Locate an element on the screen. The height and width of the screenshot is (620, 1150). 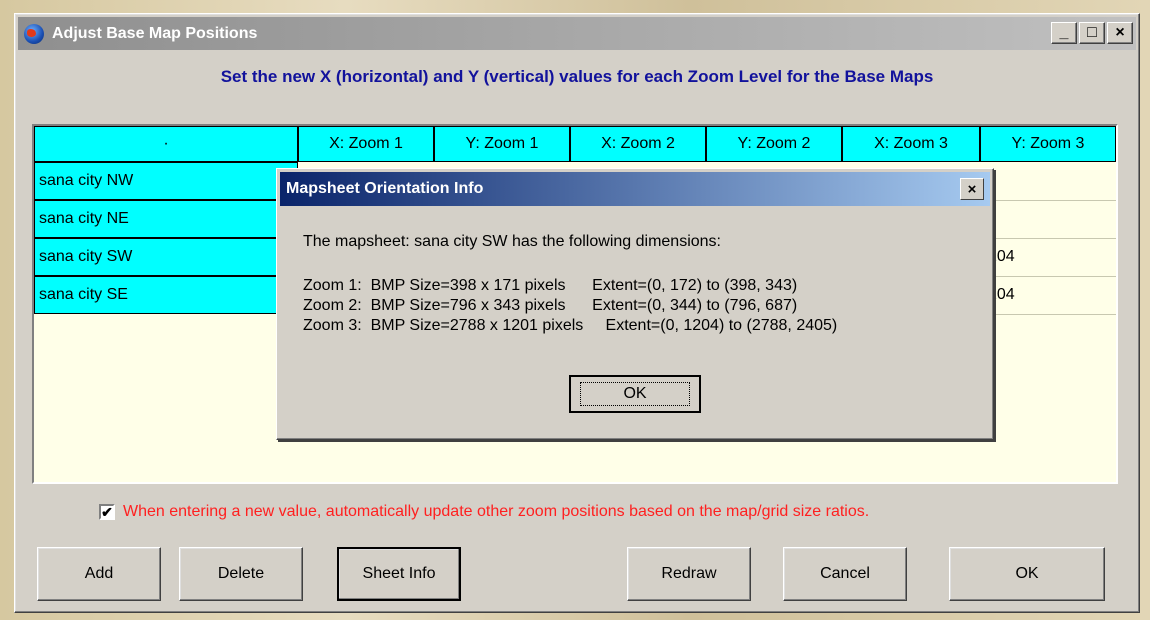
auto-update-checkbox: ✔ is located at coordinates (107, 512).